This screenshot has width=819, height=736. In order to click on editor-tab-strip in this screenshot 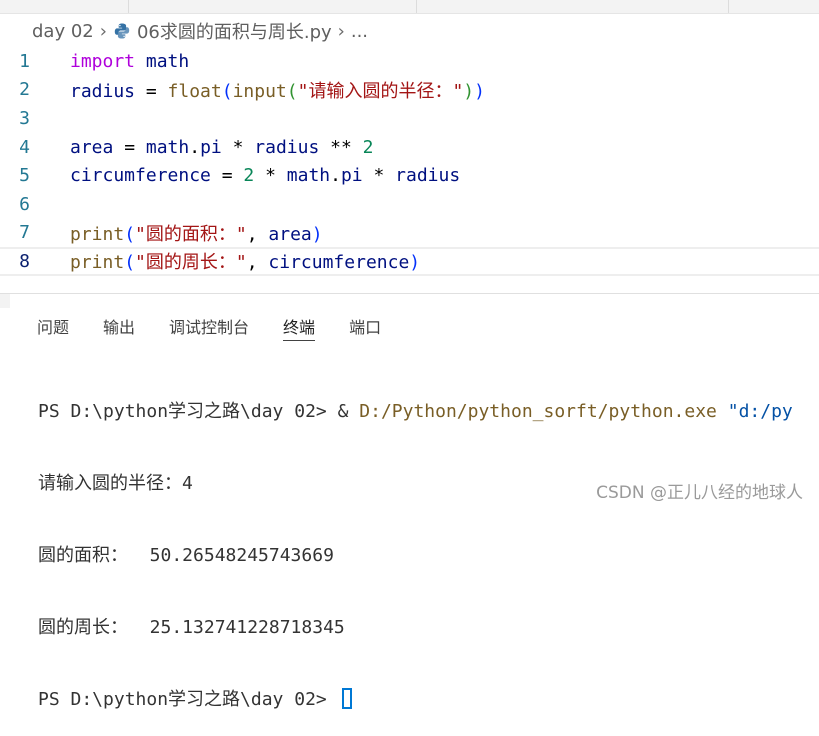, I will do `click(409, 7)`.